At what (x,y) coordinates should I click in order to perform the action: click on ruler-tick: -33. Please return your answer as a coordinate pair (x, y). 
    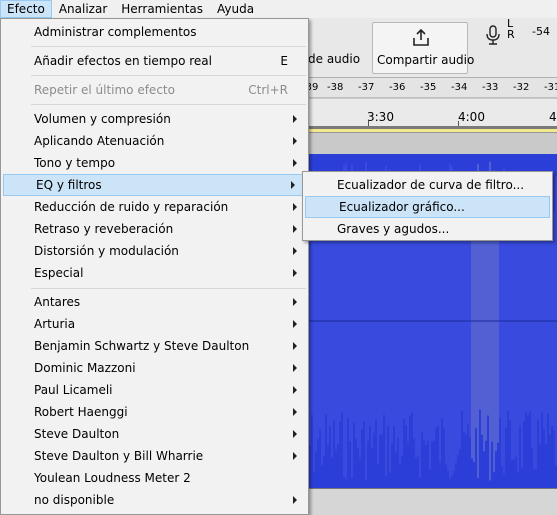
    Looking at the image, I should click on (490, 87).